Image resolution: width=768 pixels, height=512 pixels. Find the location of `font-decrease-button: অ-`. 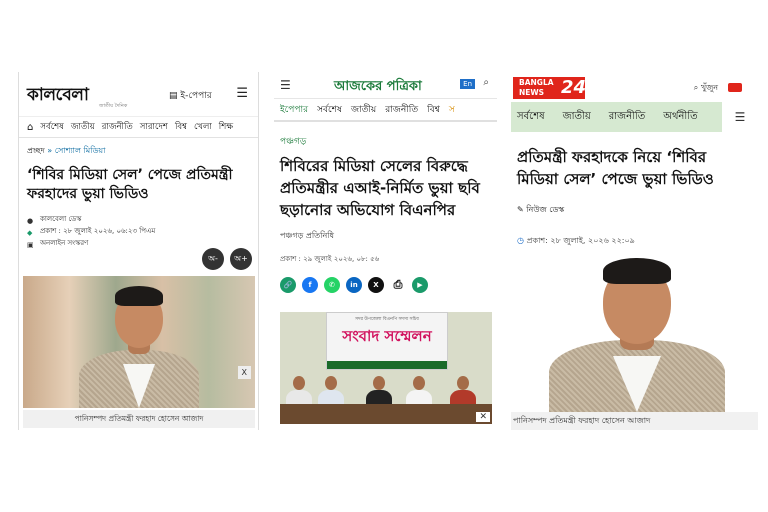

font-decrease-button: অ- is located at coordinates (213, 259).